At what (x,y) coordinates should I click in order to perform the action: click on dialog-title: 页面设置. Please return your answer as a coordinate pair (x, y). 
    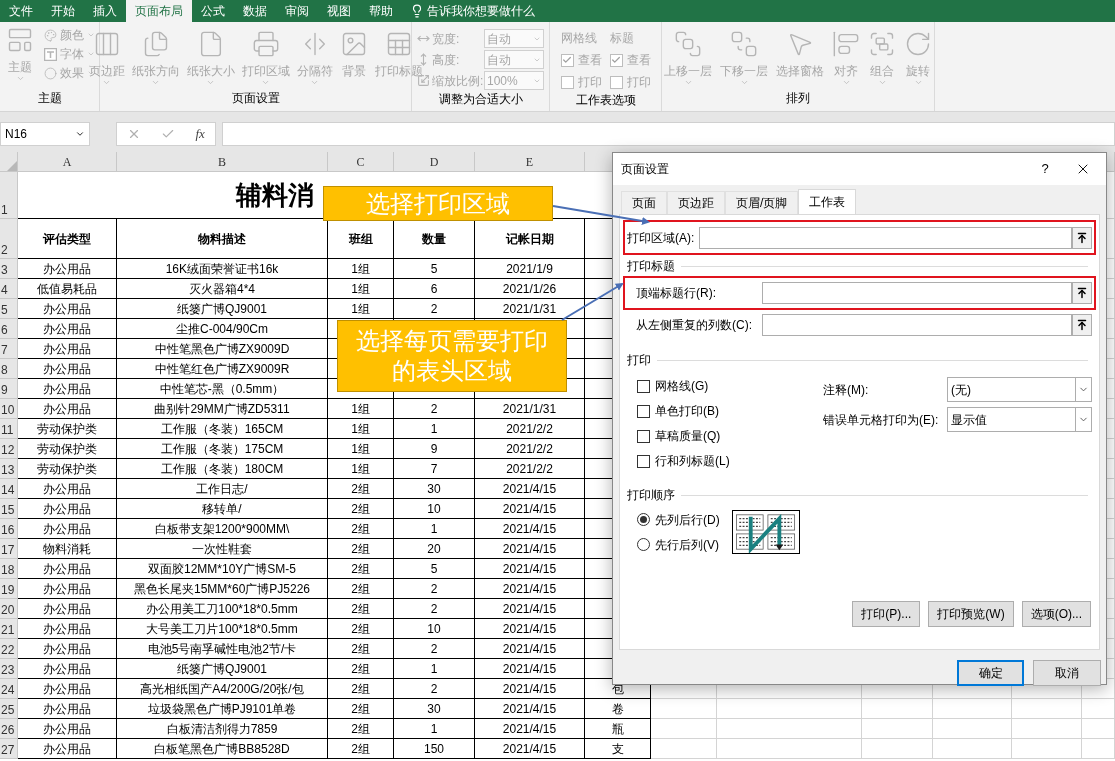
    Looking at the image, I should click on (645, 169).